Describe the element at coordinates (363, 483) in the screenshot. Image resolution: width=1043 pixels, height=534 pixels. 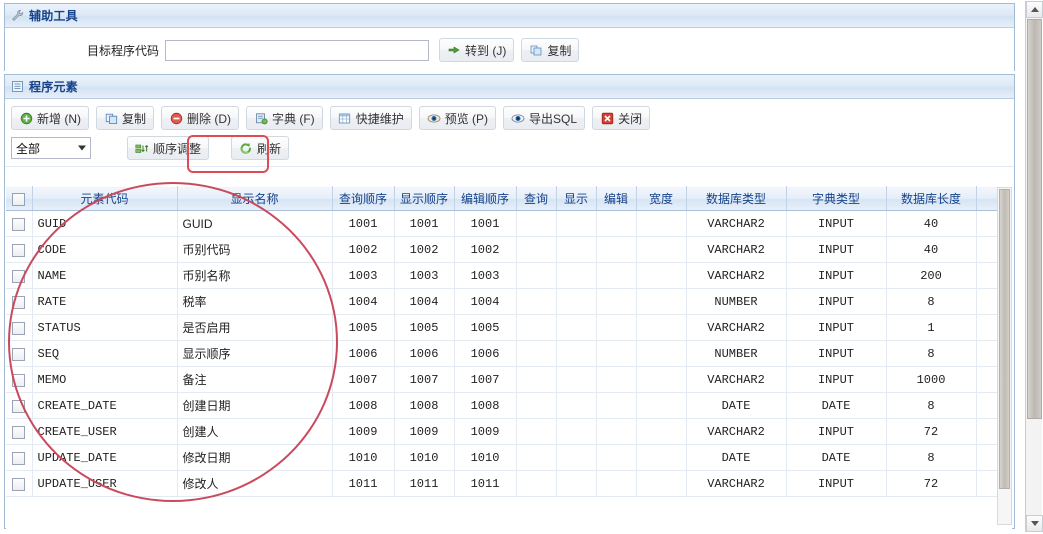
I see `cell-query_seq: 1011` at that location.